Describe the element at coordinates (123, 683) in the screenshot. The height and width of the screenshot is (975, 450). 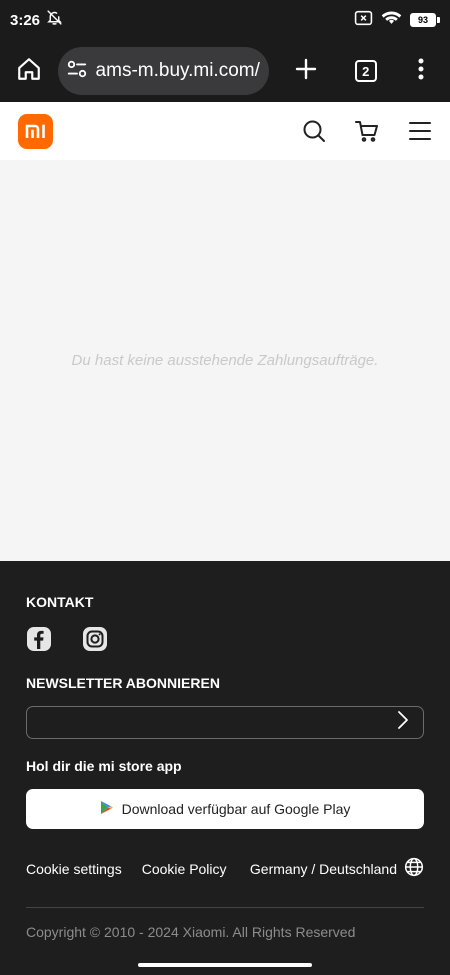
I see `newsletter-title: NEWSLETTER ABONNIEREN` at that location.